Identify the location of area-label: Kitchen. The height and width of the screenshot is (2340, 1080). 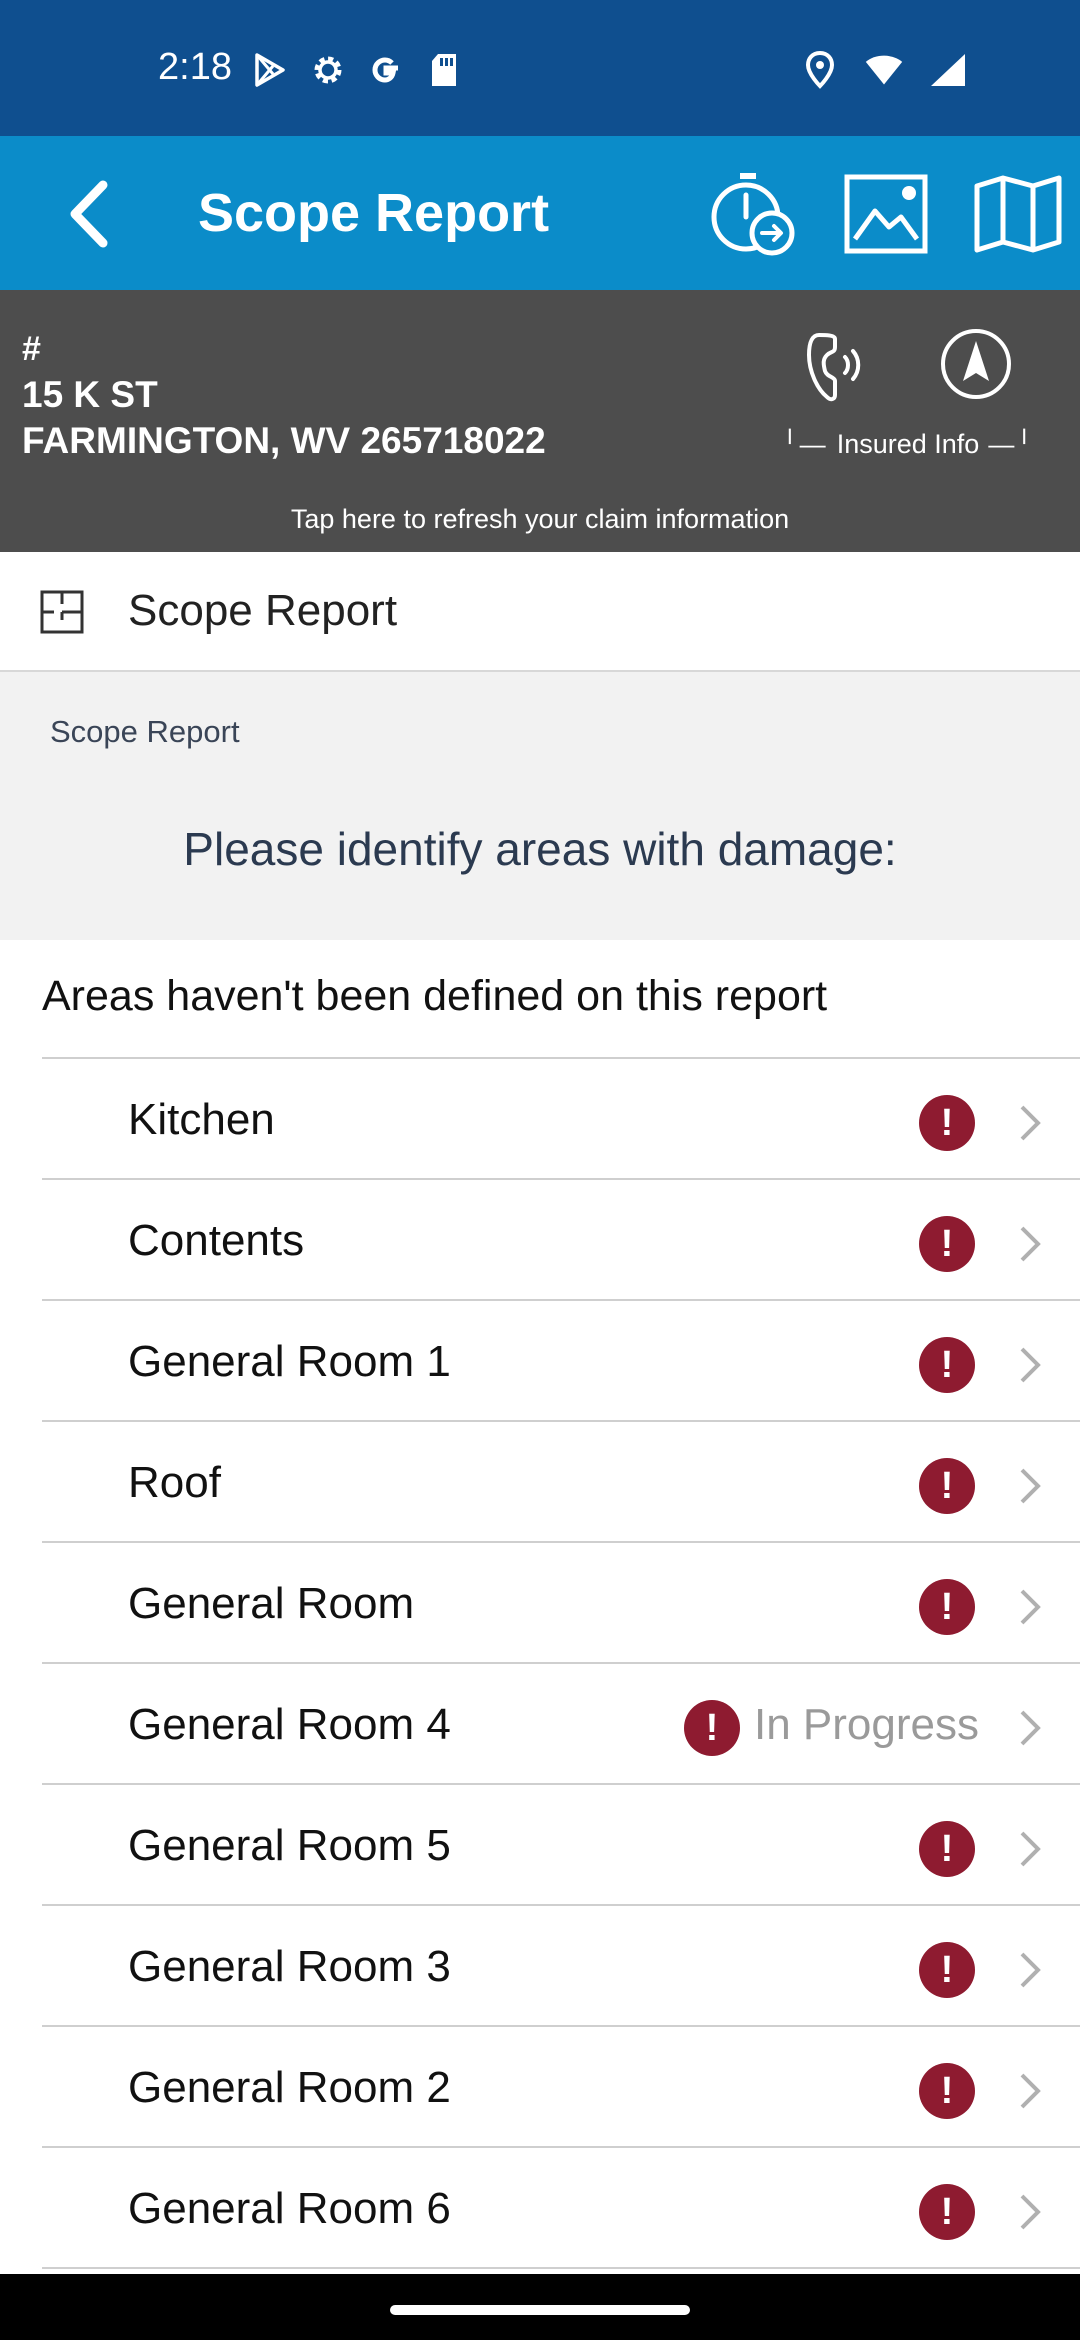
(201, 1119).